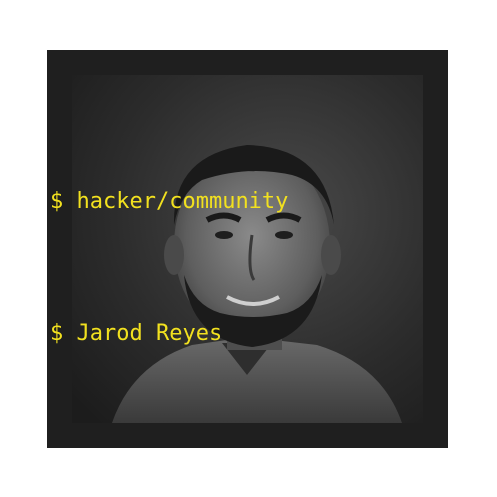 Image resolution: width=497 pixels, height=497 pixels. I want to click on terminal-line-name: $ Jarod Reyes, so click(169, 334).